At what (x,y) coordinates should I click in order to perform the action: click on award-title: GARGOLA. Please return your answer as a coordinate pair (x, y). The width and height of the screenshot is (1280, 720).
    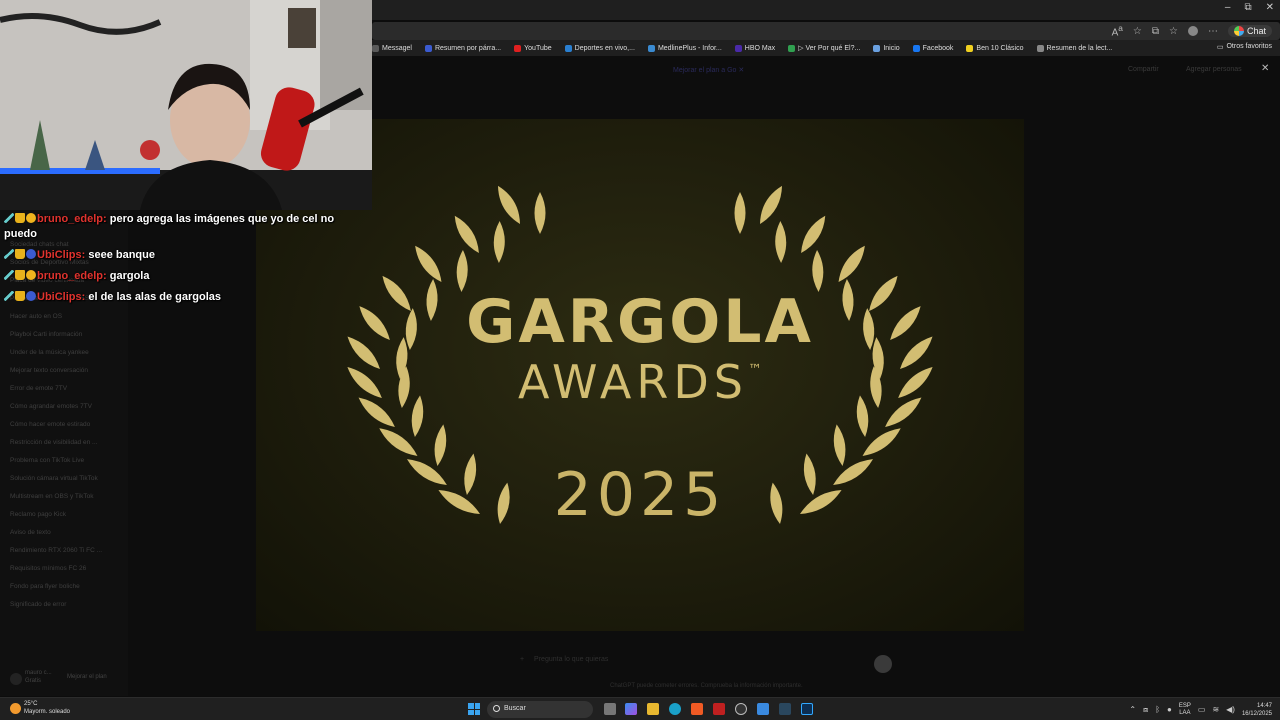
    Looking at the image, I should click on (640, 322).